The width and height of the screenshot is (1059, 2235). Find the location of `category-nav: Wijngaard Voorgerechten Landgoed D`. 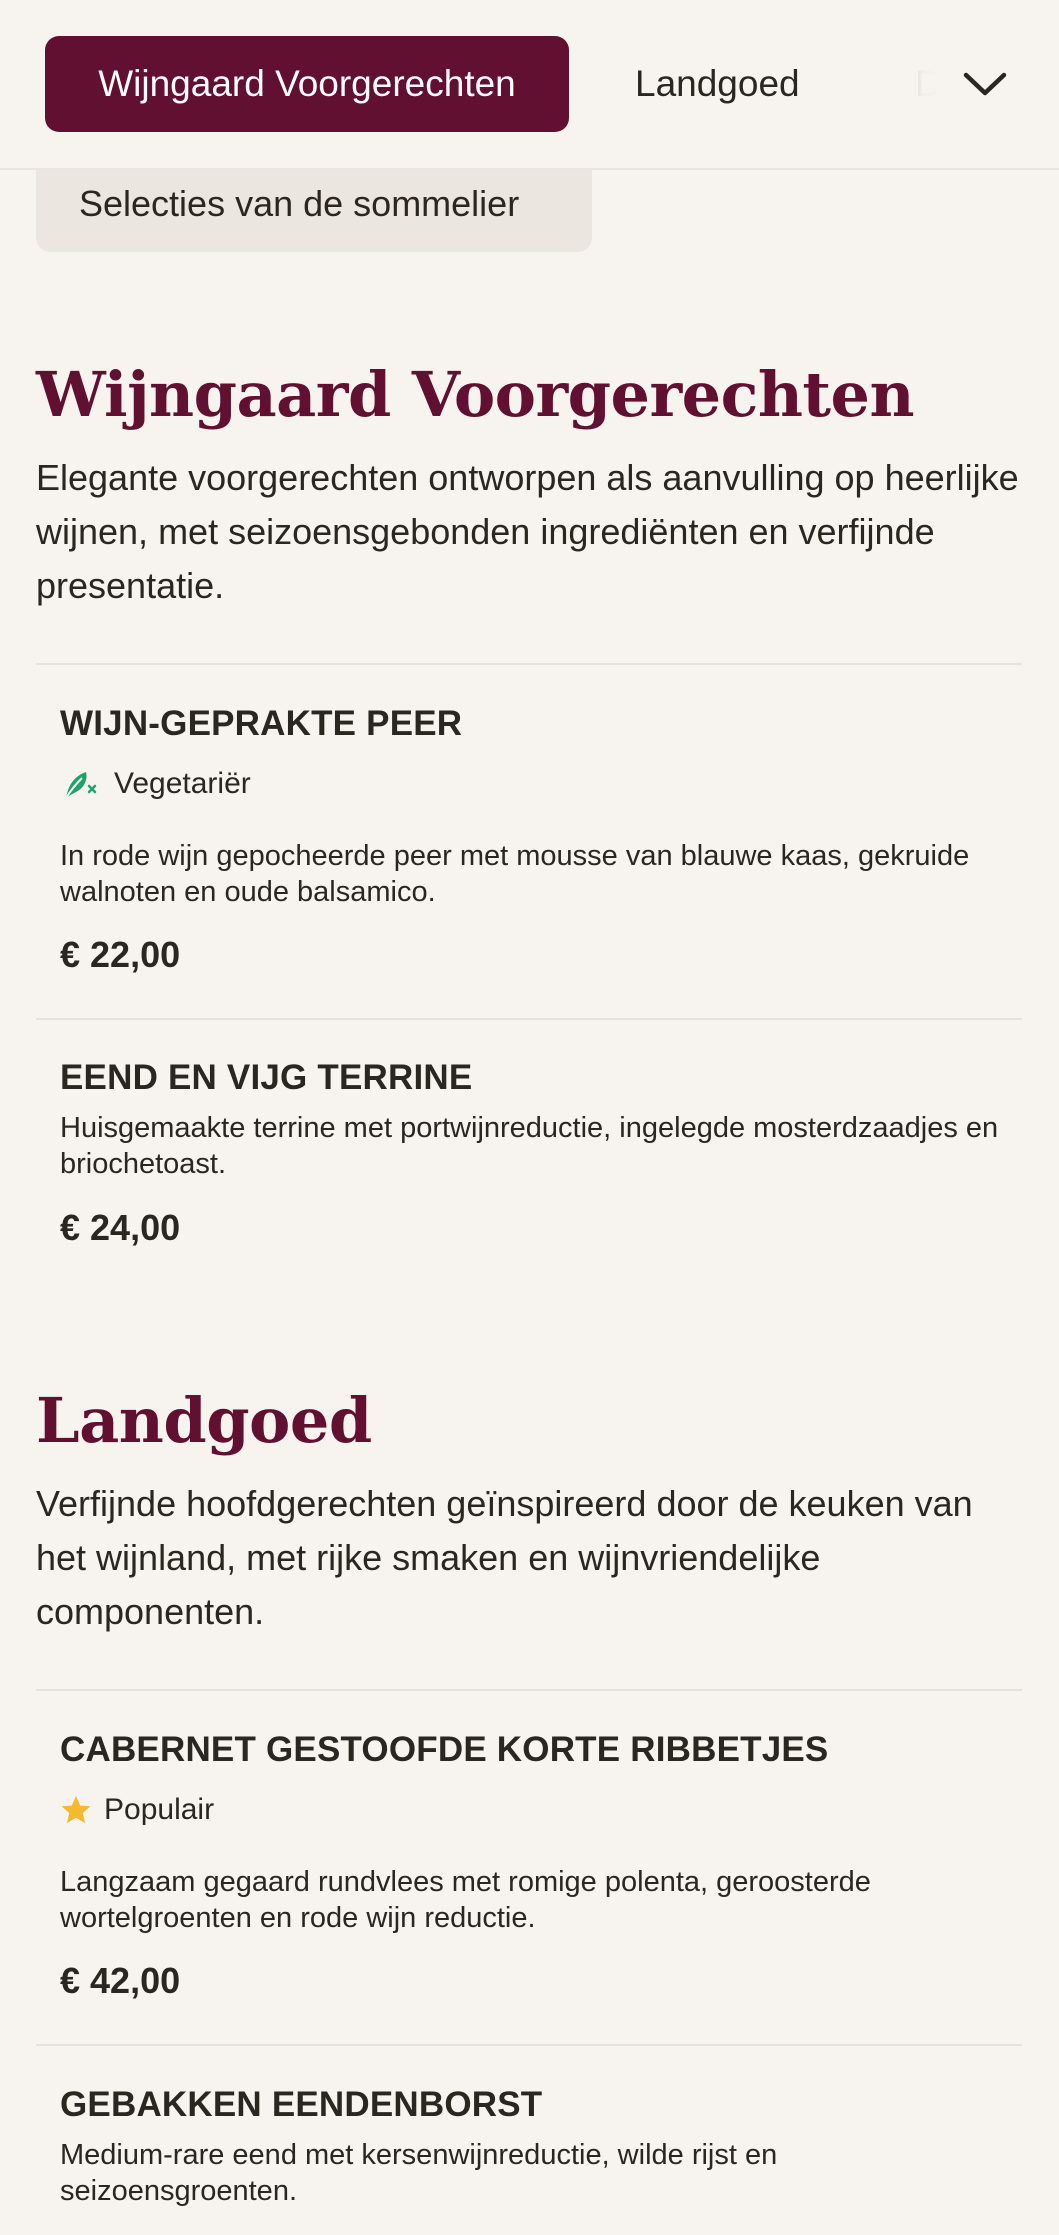

category-nav: Wijngaard Voorgerechten Landgoed D is located at coordinates (529, 85).